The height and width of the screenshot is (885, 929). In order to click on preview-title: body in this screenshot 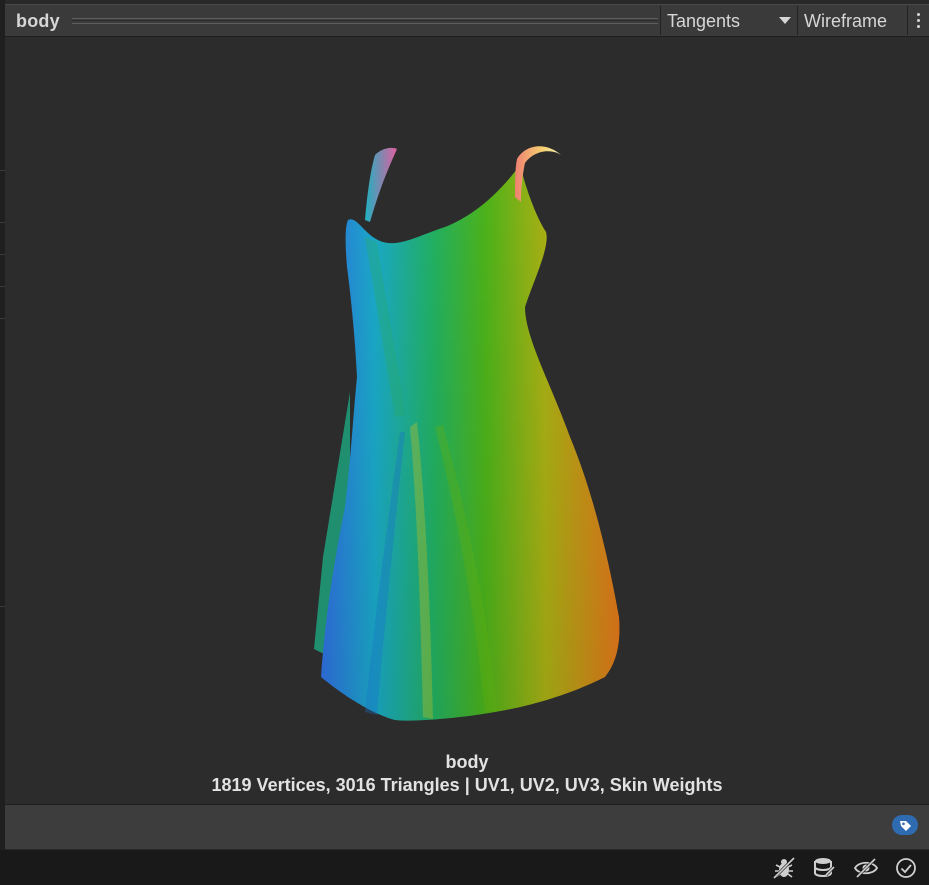, I will do `click(38, 21)`.